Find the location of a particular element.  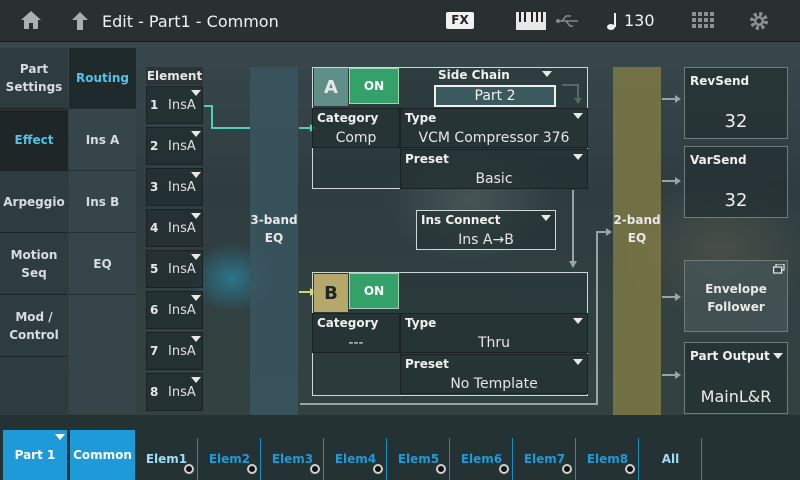

ins-a-category-field: Category Comp is located at coordinates (356, 128).